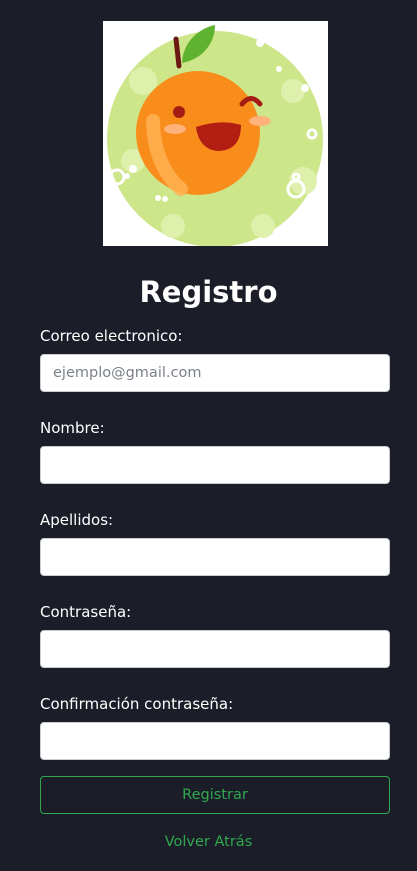  What do you see at coordinates (111, 336) in the screenshot?
I see `email-label: Correo electronico:` at bounding box center [111, 336].